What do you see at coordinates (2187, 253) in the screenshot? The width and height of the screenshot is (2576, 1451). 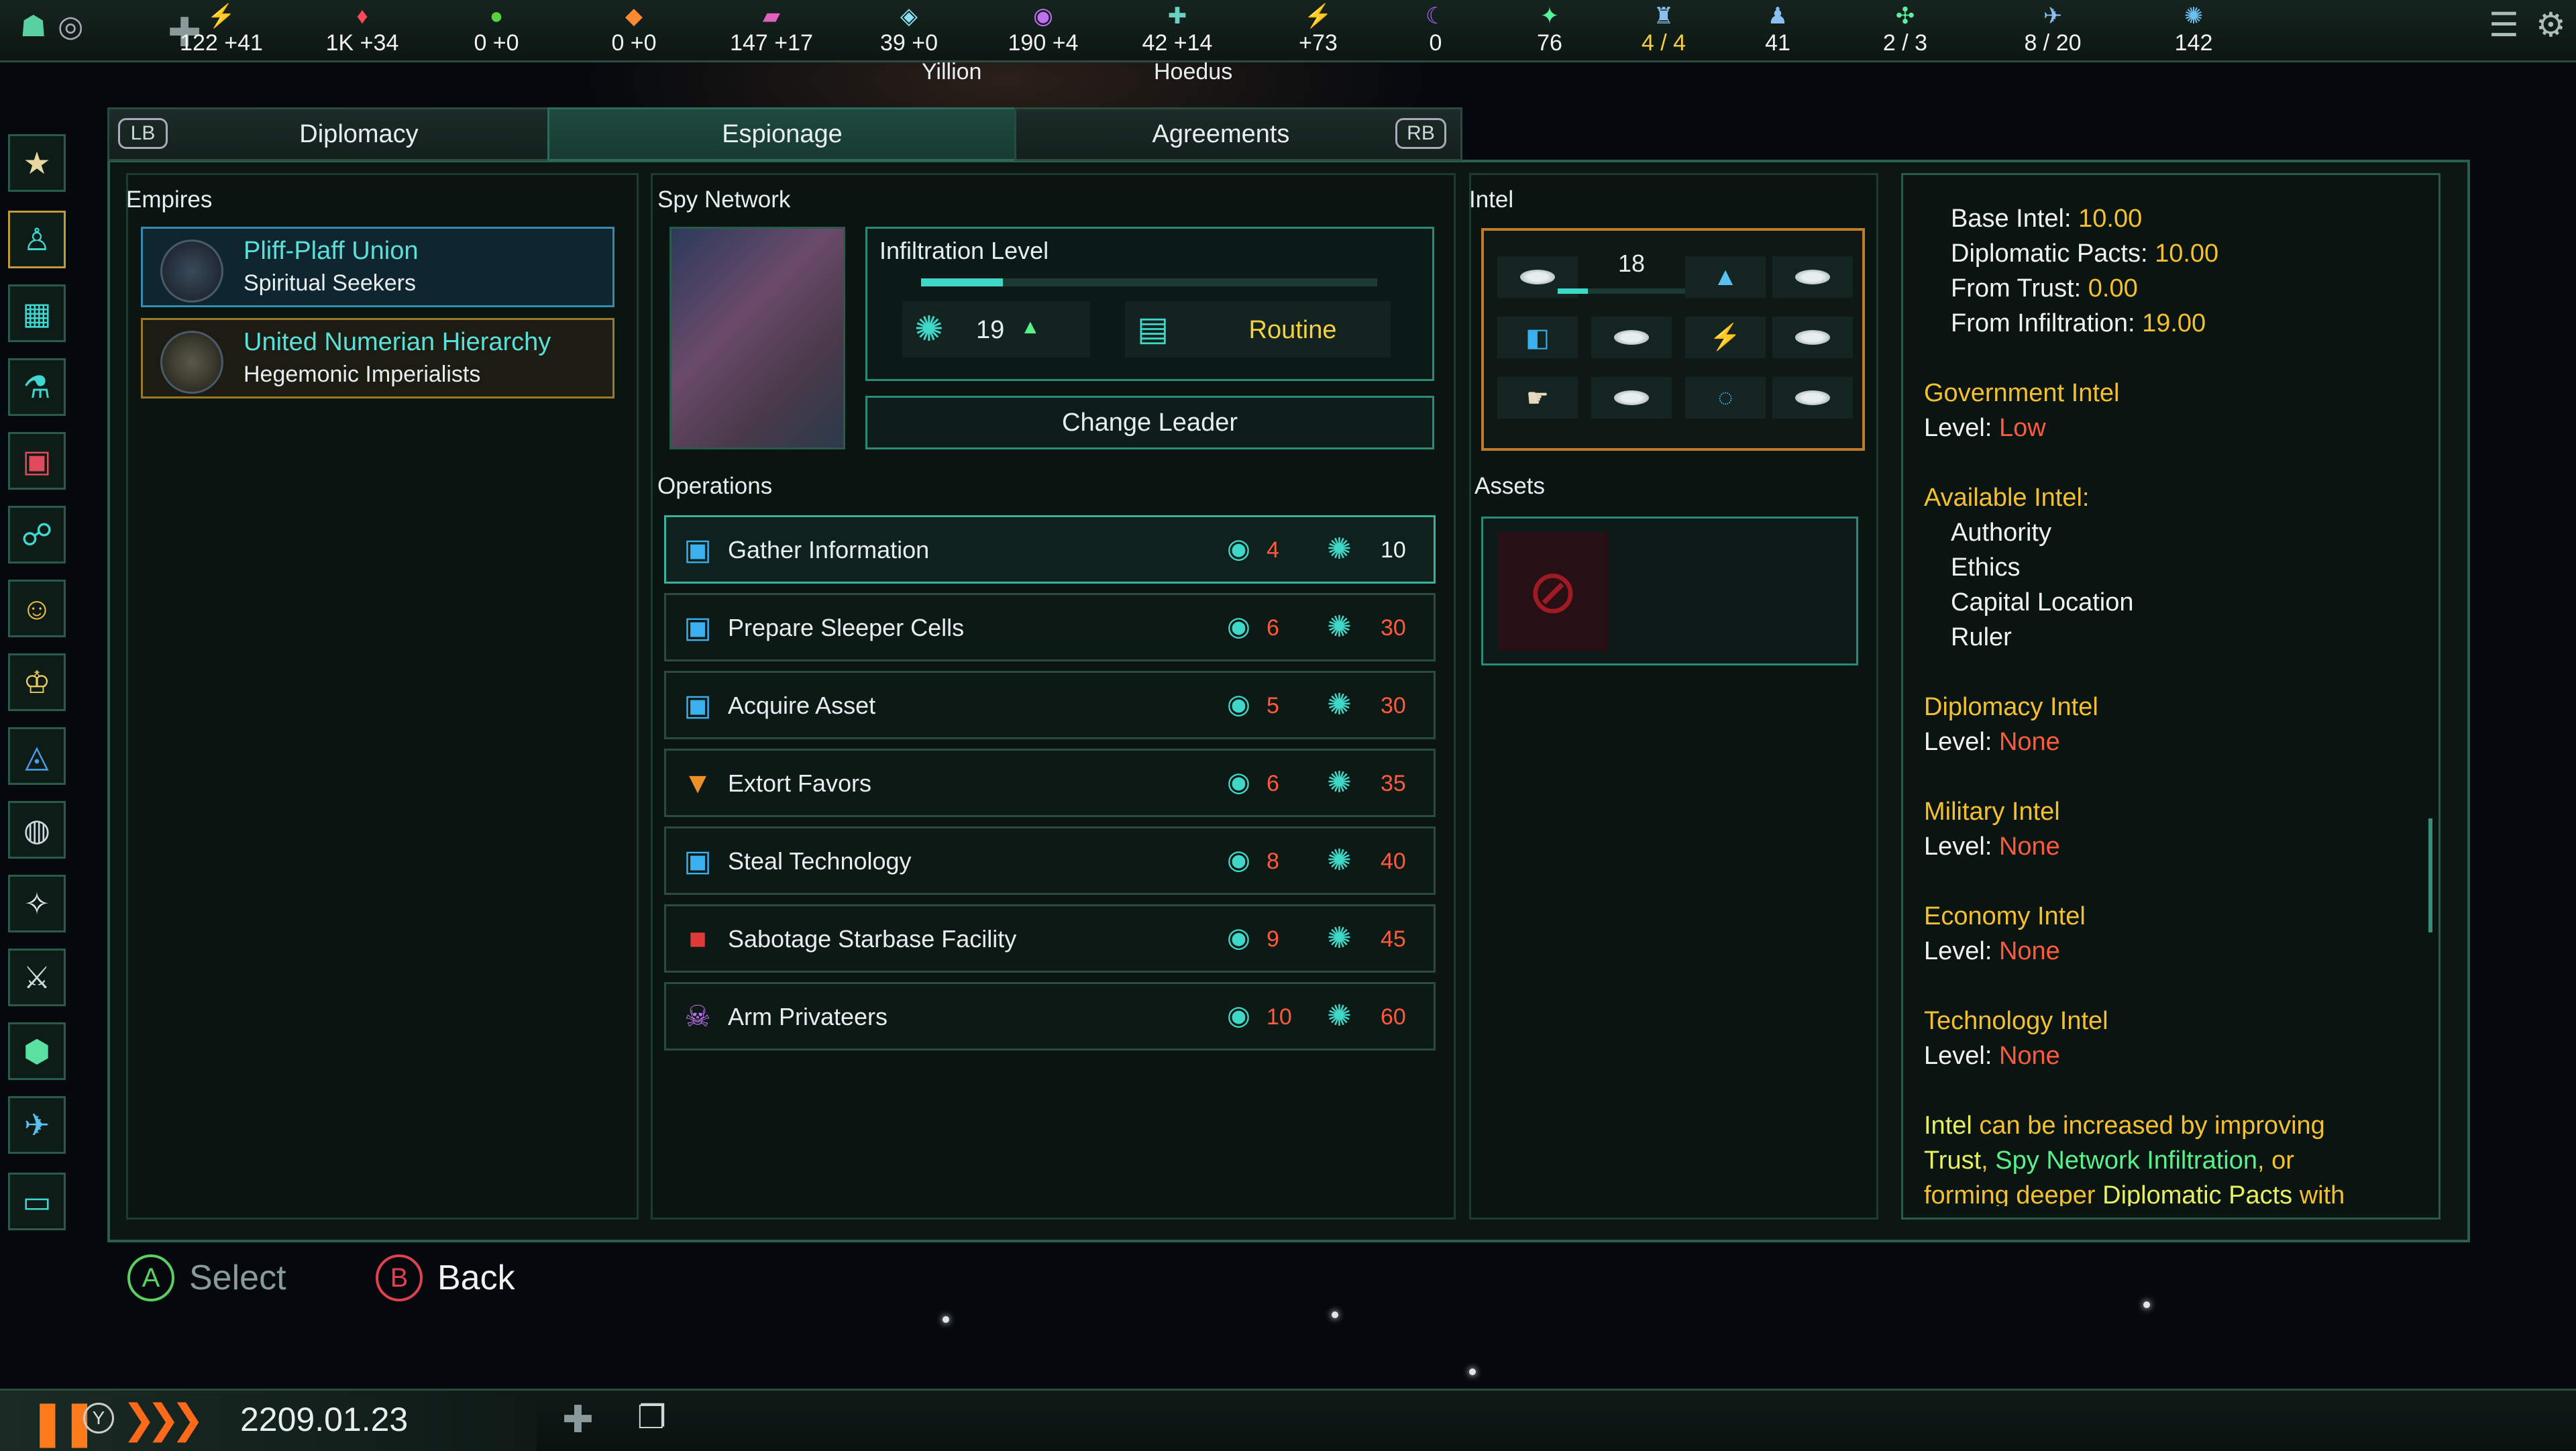 I see `diplomatic-pacts-value: 10.00` at bounding box center [2187, 253].